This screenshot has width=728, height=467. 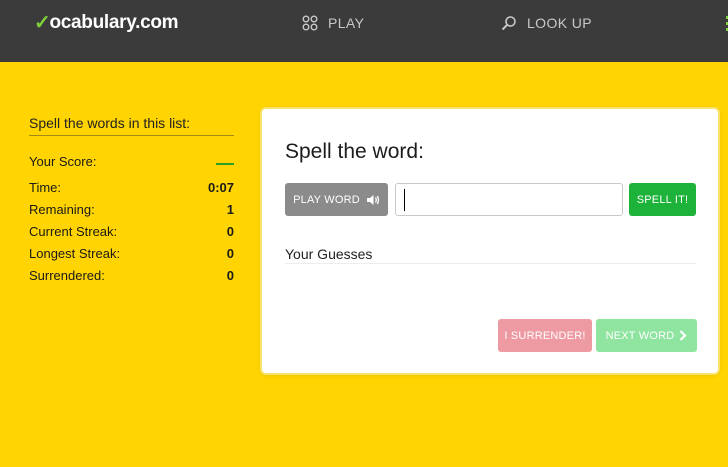 I want to click on vocabulary-logo: ✓ ocabulary.com, so click(x=106, y=22).